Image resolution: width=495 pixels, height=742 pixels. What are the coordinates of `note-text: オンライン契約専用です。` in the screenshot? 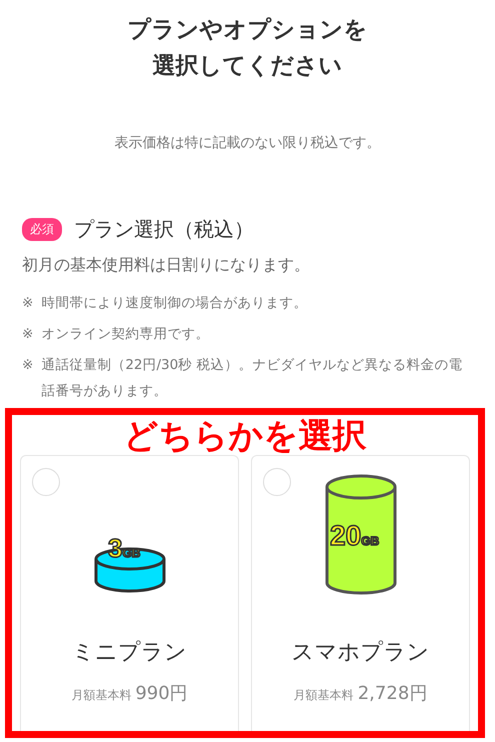 It's located at (125, 334).